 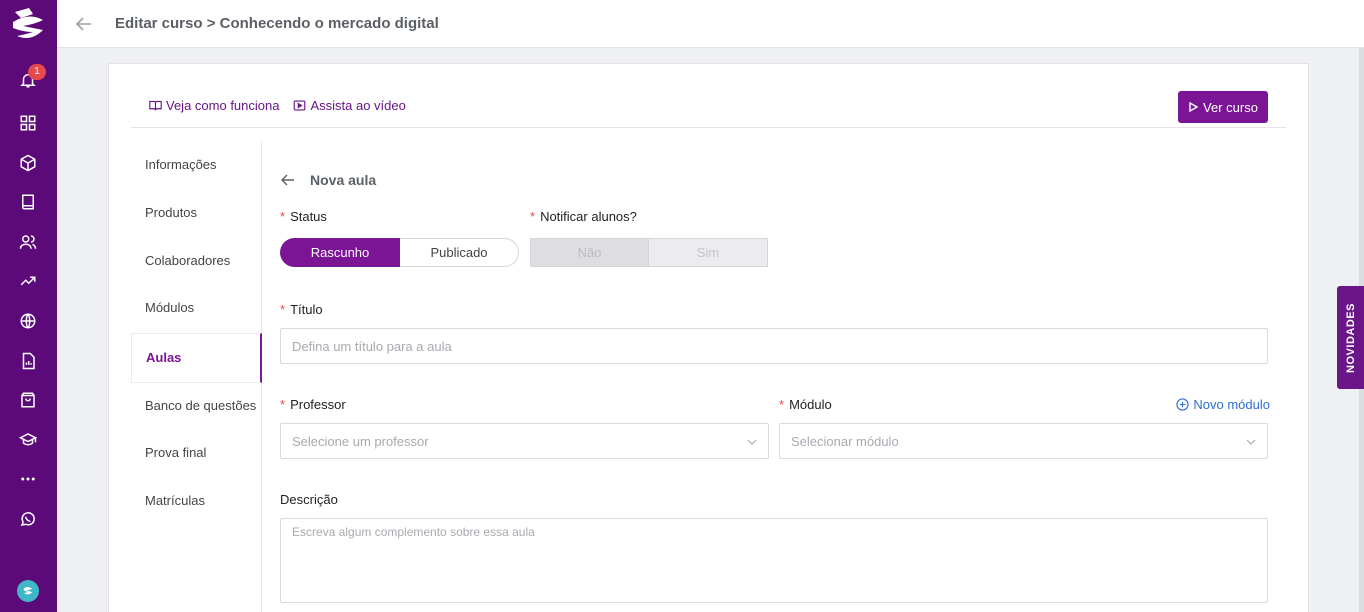 I want to click on status-option-rascunho: Rascunho, so click(x=340, y=252).